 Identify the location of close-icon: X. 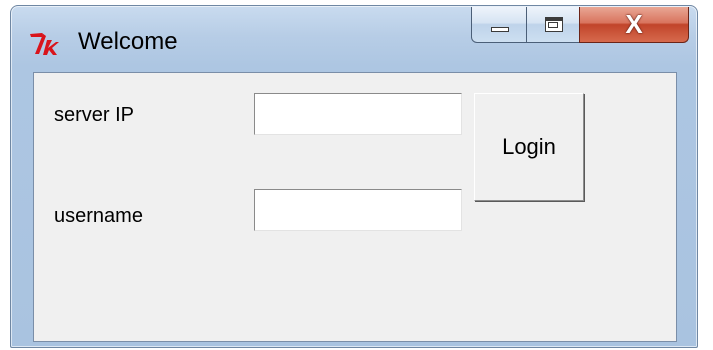
(634, 24).